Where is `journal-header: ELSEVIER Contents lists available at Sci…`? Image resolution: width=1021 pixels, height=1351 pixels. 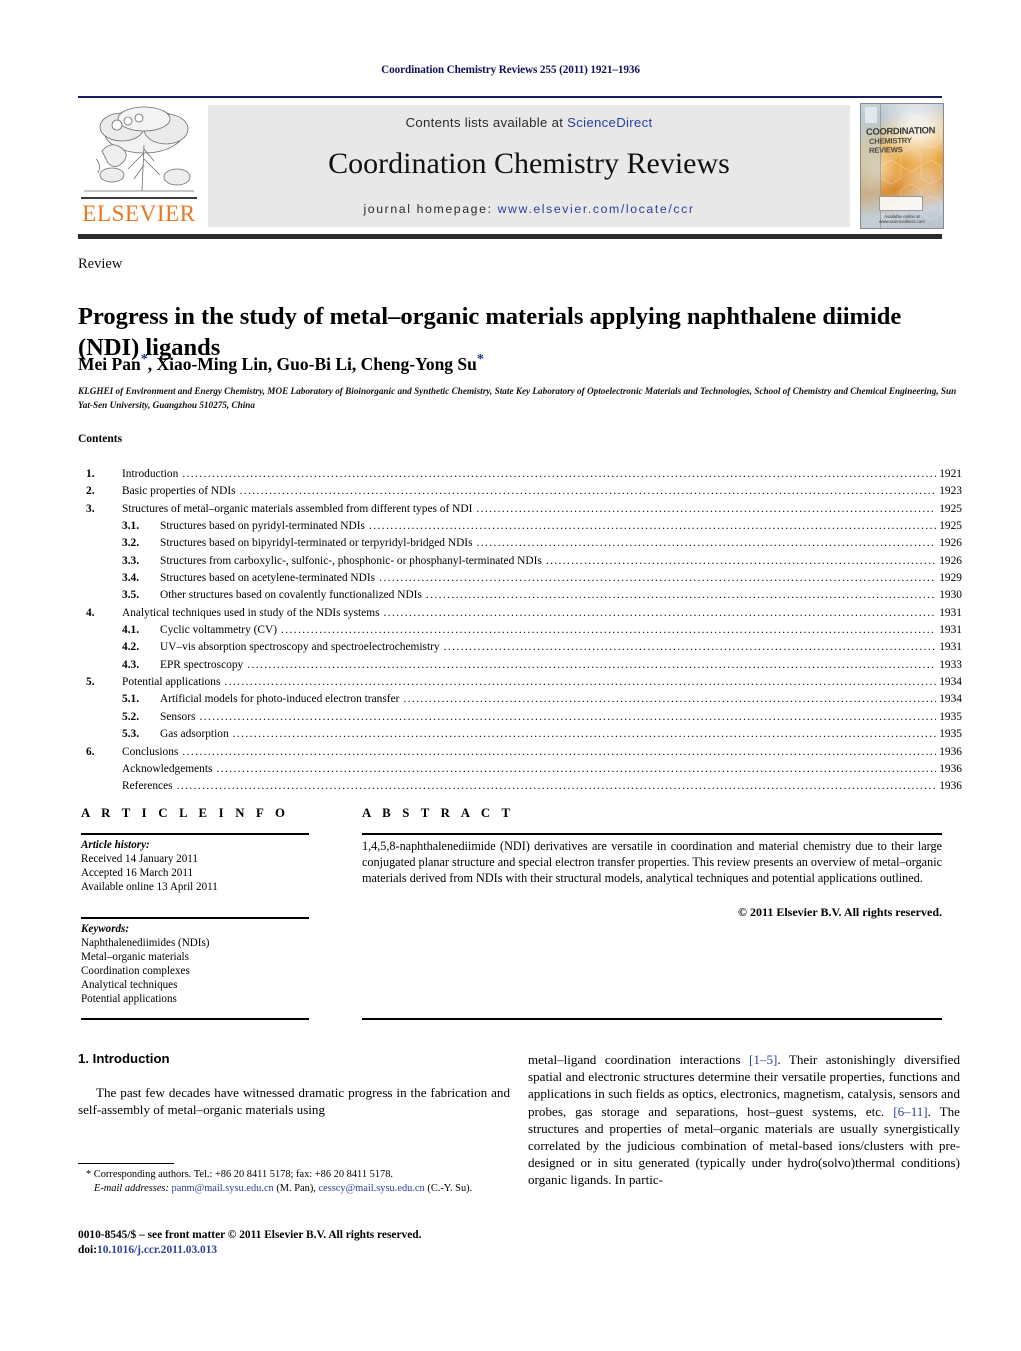
journal-header: ELSEVIER Contents lists available at Sci… is located at coordinates (511, 166).